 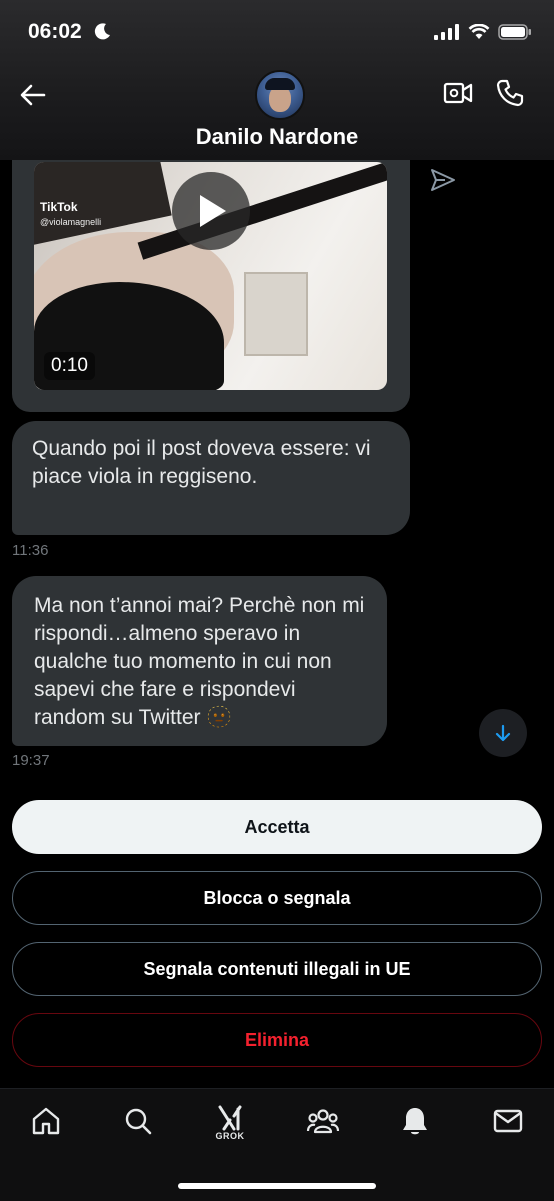 I want to click on play-button, so click(x=211, y=211).